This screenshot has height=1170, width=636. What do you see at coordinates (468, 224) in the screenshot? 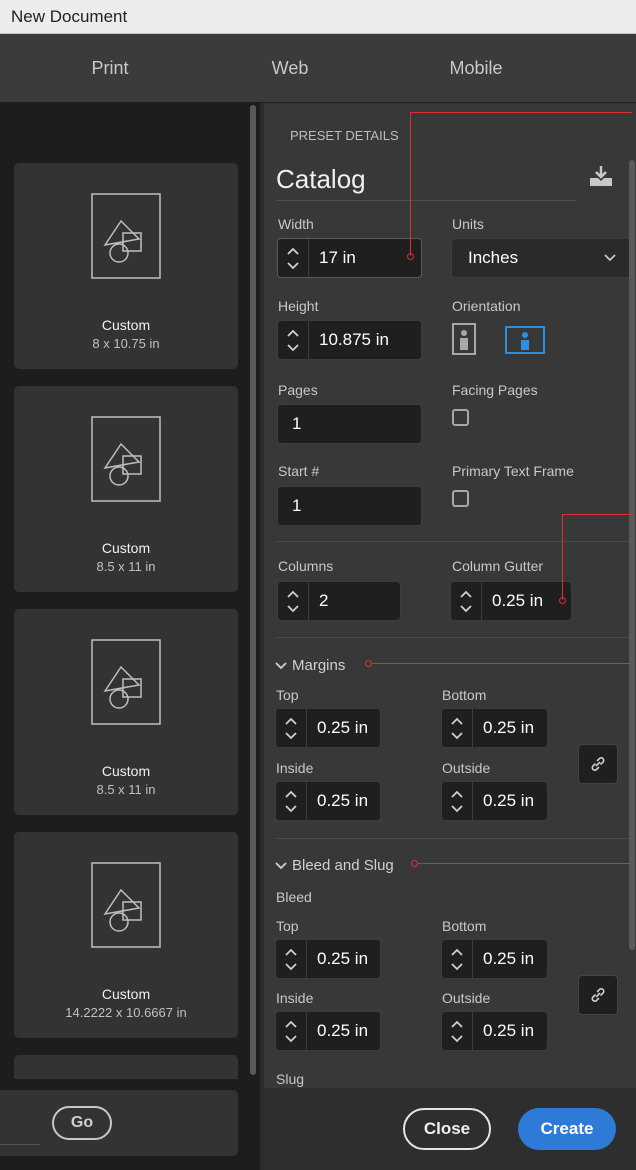
I see `units-label: Units` at bounding box center [468, 224].